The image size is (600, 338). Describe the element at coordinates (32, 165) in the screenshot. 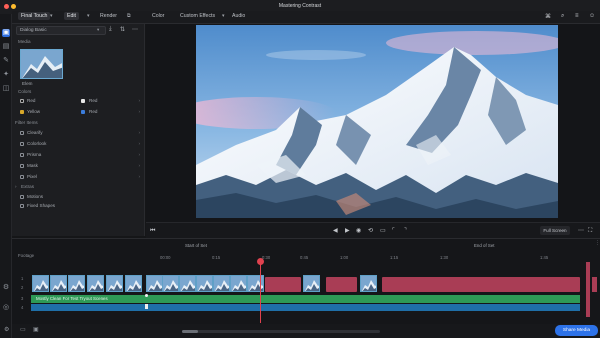

I see `filter-item: Mask` at that location.